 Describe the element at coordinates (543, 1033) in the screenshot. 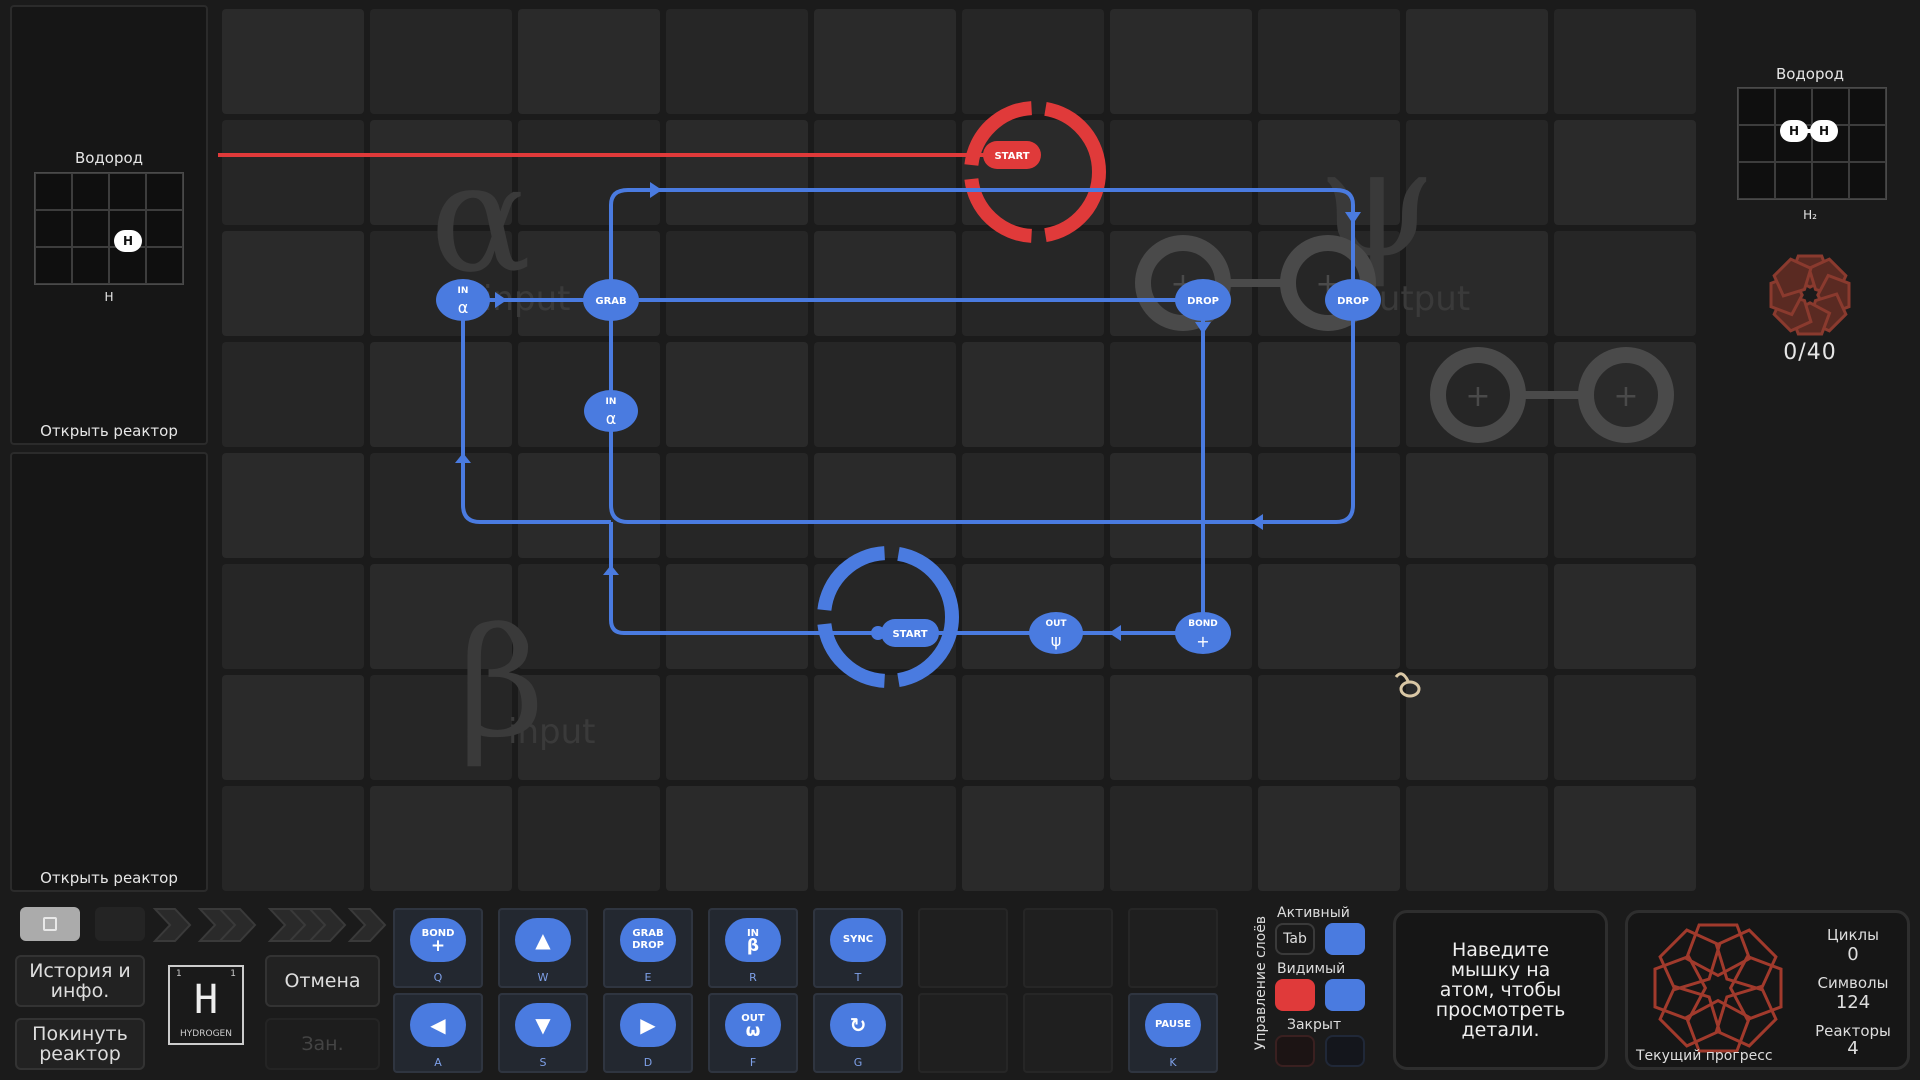

I see `tool-s: ▼ S` at that location.